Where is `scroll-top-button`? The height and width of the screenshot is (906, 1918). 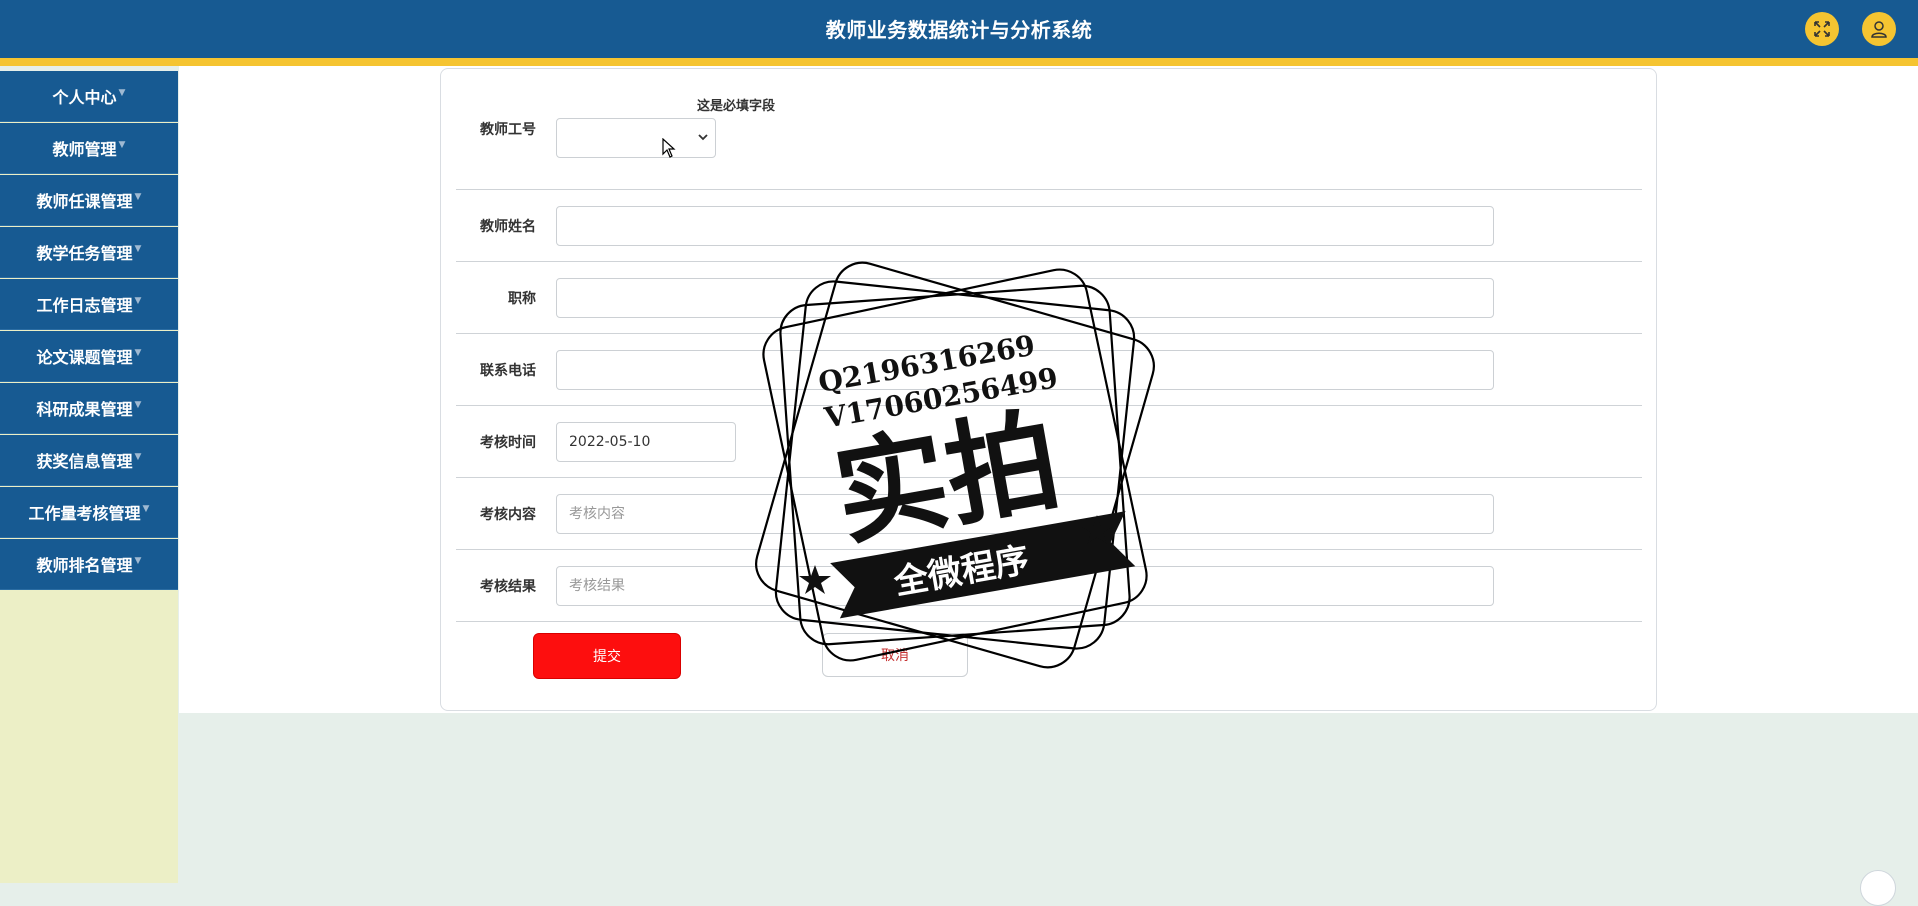 scroll-top-button is located at coordinates (1878, 888).